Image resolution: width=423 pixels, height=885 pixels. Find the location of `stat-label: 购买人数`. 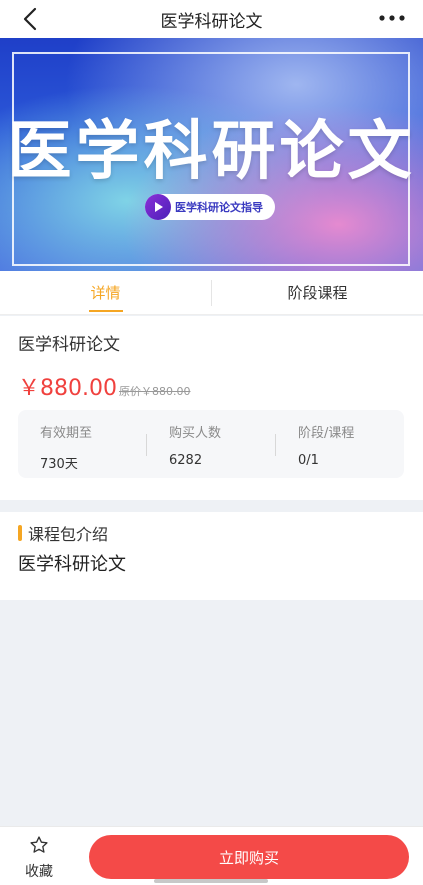

stat-label: 购买人数 is located at coordinates (195, 433).